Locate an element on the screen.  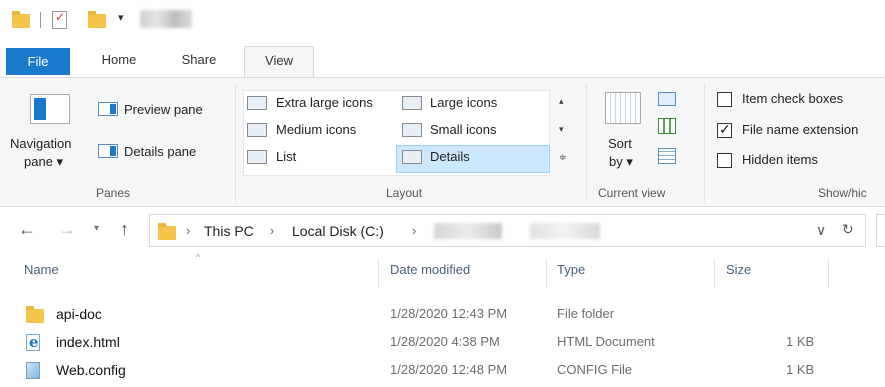
preview-pane-icon is located at coordinates (108, 109).